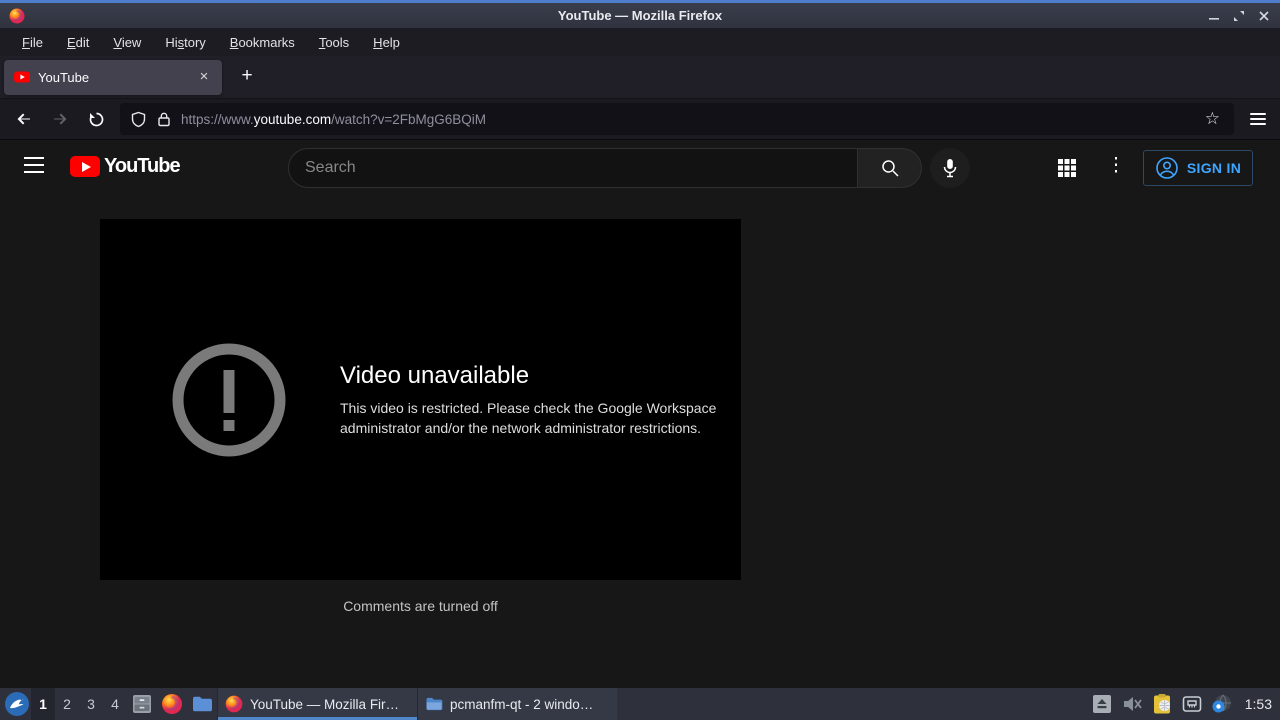  What do you see at coordinates (247, 77) in the screenshot?
I see `new-tab-button: +` at bounding box center [247, 77].